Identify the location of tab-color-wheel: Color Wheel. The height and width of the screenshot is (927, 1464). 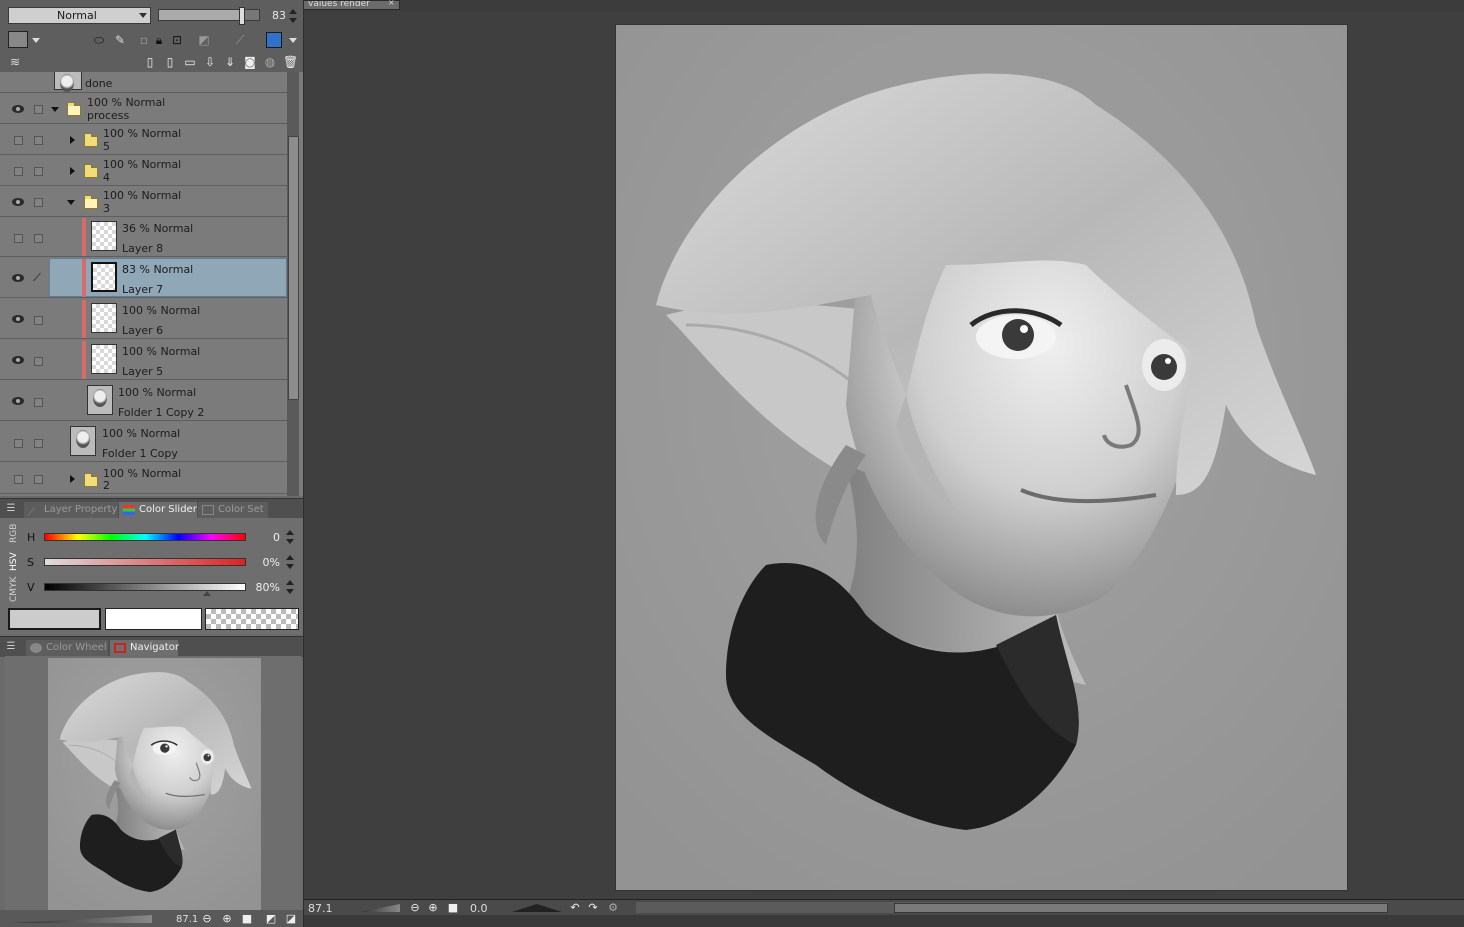
(67, 648).